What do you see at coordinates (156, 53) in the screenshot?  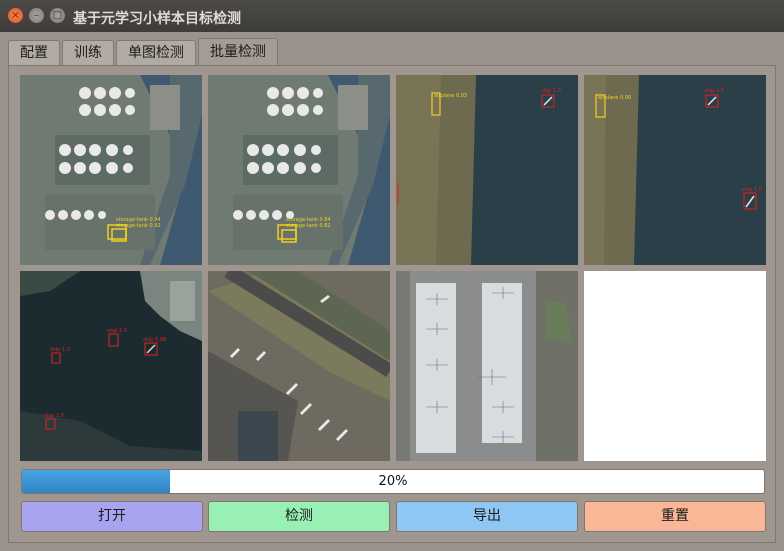 I see `tab-single-detect: 单图检测` at bounding box center [156, 53].